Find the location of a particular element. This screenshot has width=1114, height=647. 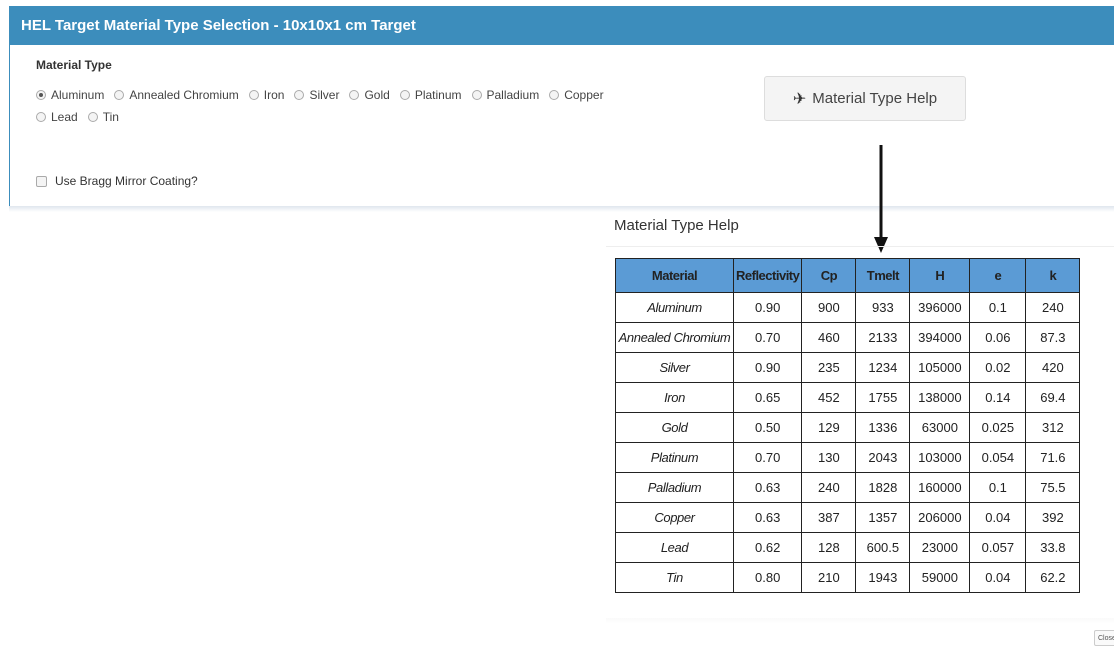

table-cell: 933 is located at coordinates (883, 307).